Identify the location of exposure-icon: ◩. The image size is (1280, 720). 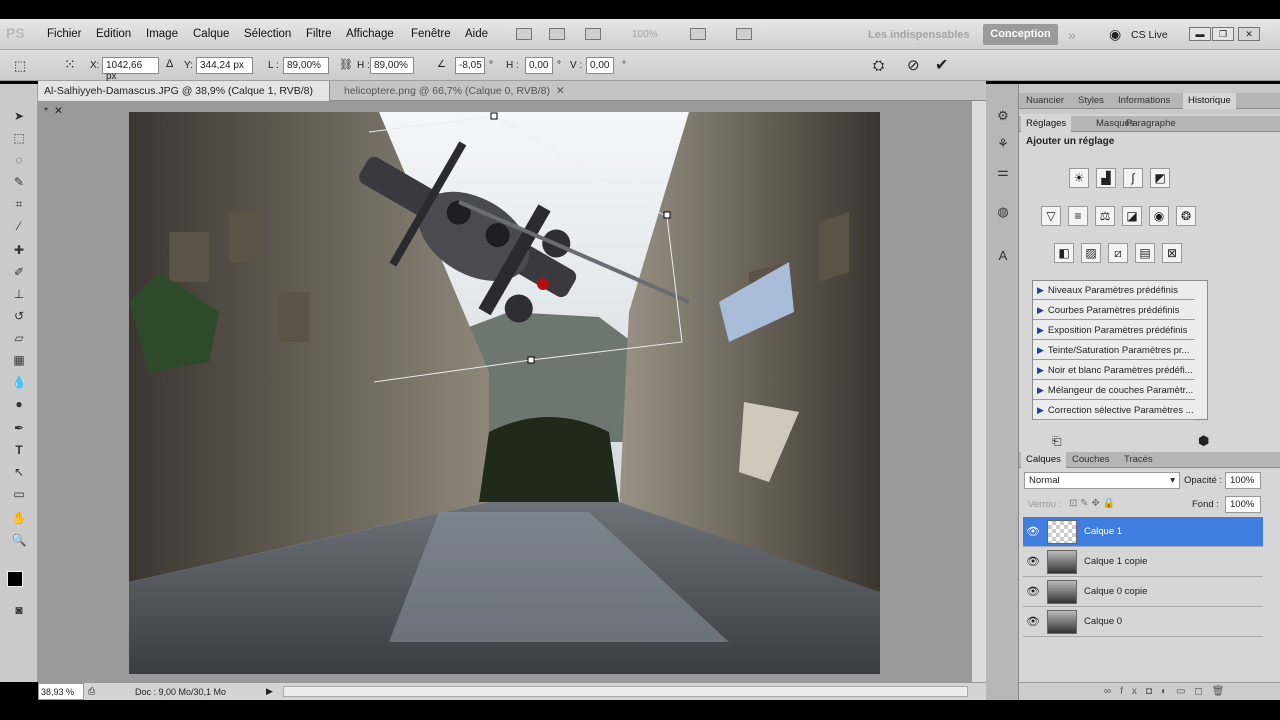
(1160, 178).